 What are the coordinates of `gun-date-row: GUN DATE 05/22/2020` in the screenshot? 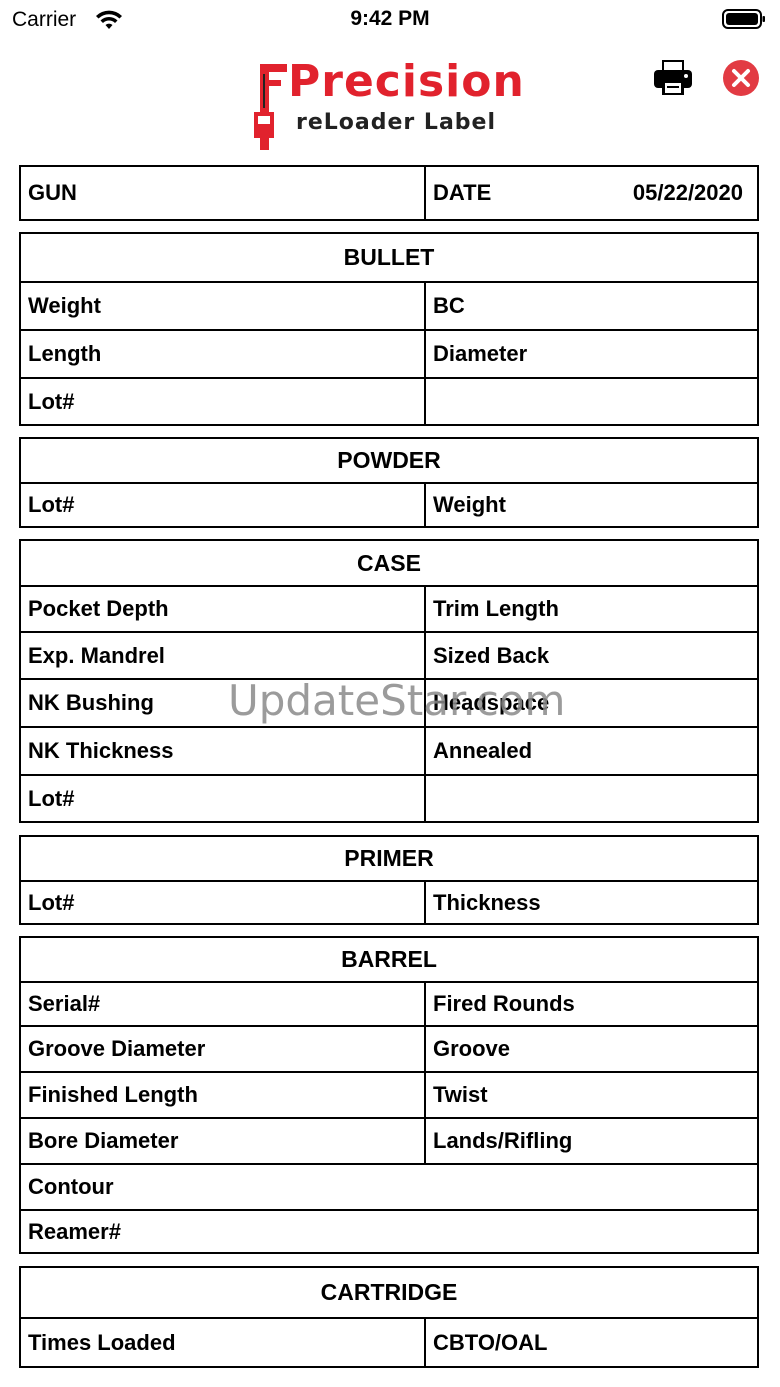 It's located at (389, 193).